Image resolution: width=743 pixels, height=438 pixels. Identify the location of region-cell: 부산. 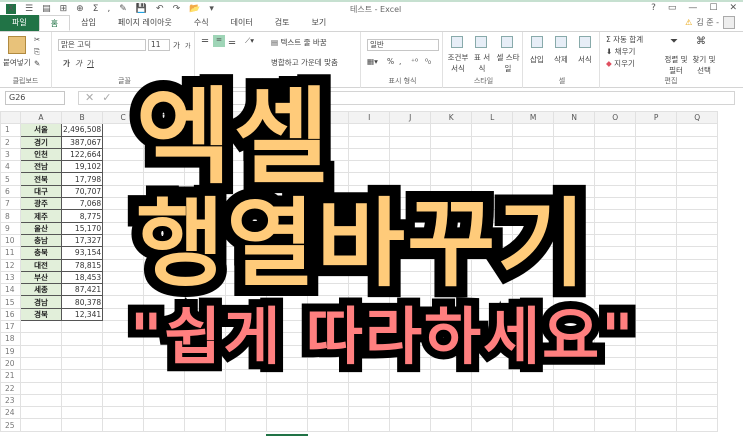
(41, 277).